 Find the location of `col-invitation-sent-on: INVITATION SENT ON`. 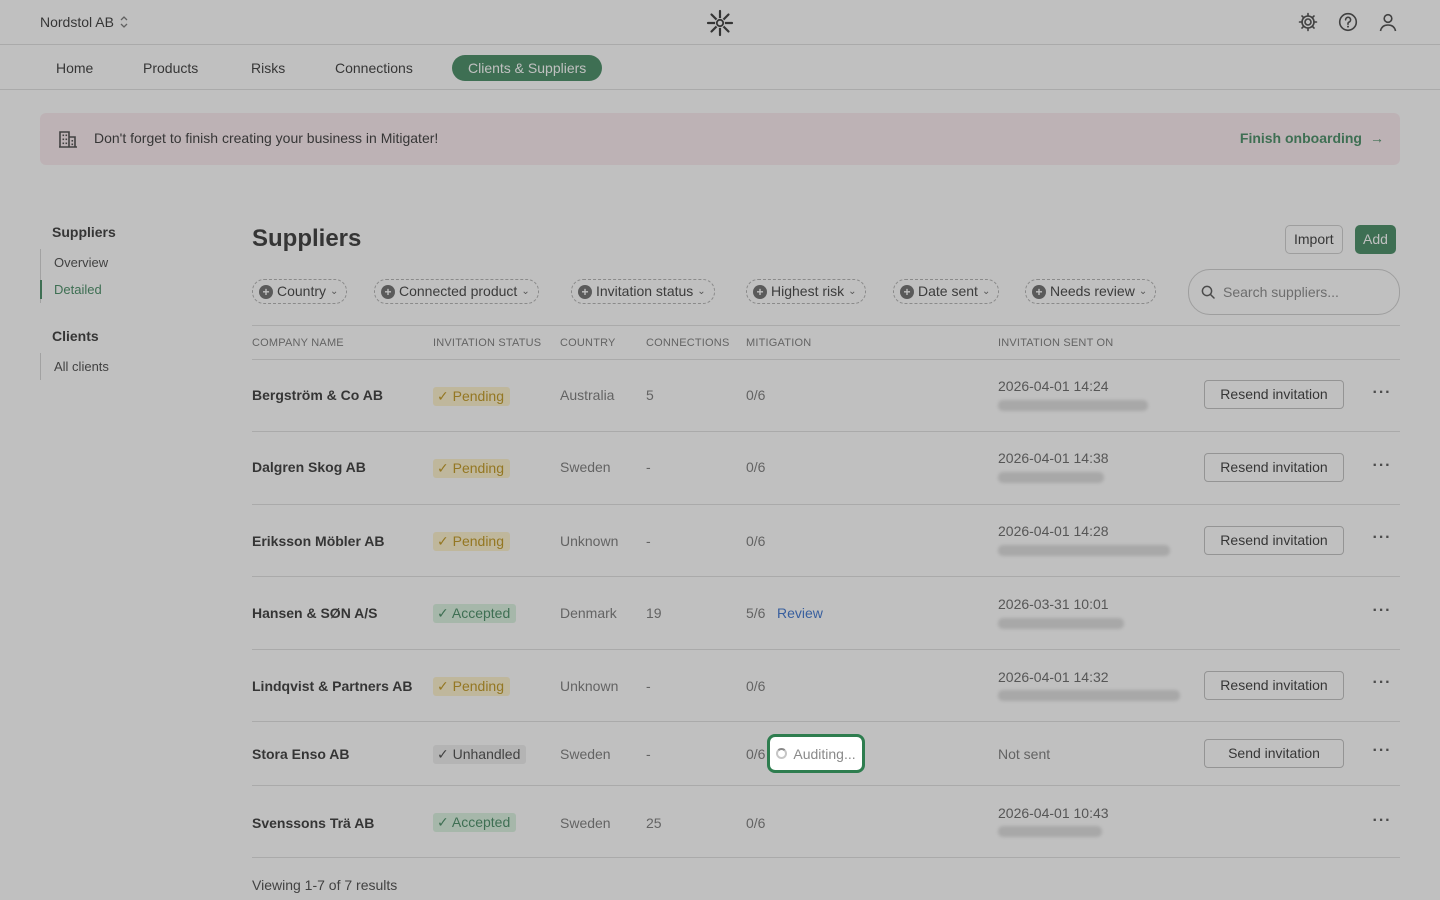

col-invitation-sent-on: INVITATION SENT ON is located at coordinates (1055, 343).